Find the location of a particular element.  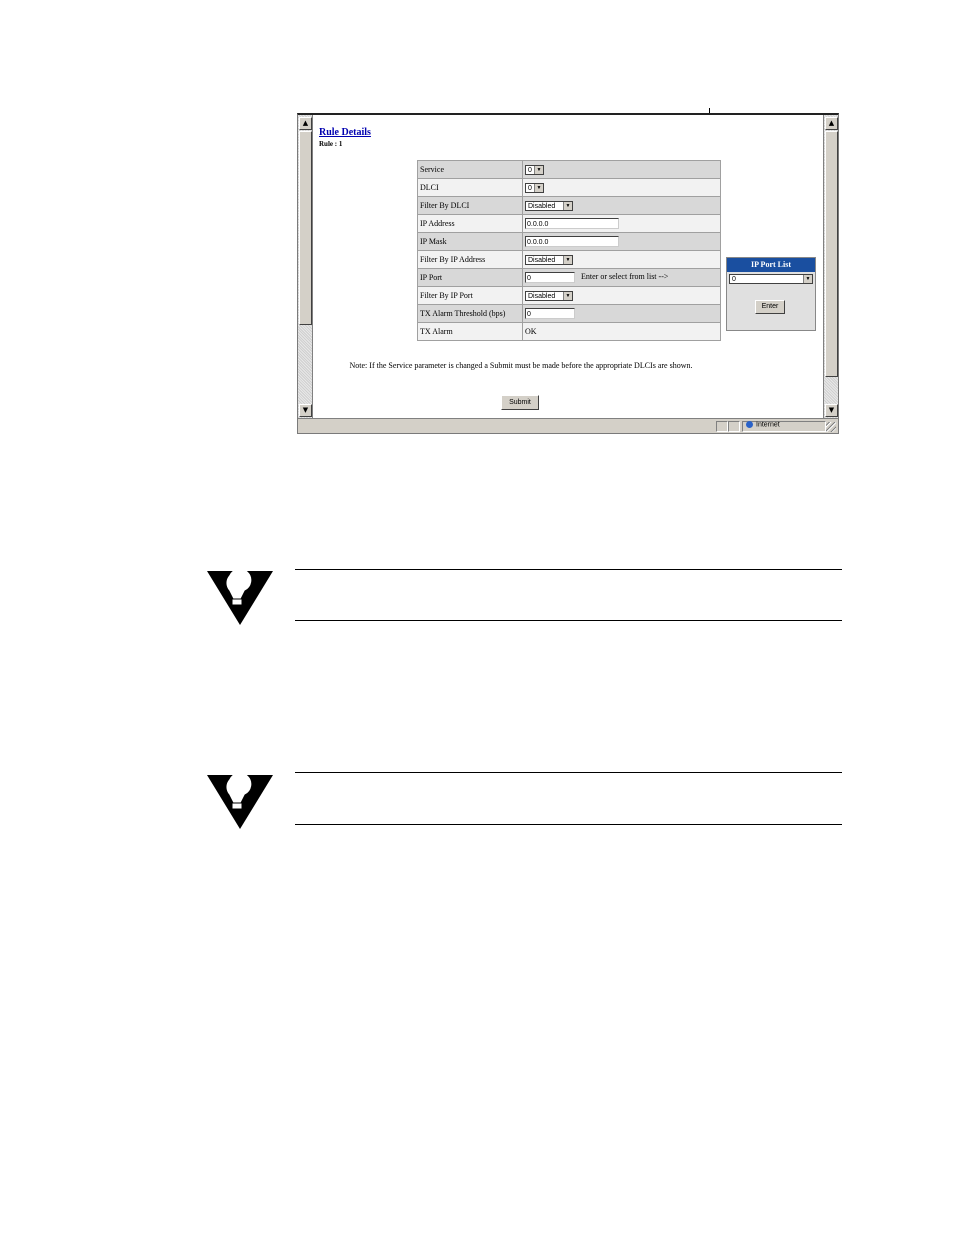

ip-port-list-panel: IP Port List 0 ▼ Enter is located at coordinates (771, 294).